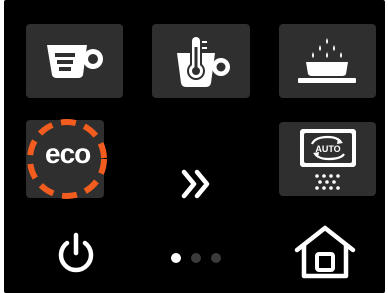 Image resolution: width=388 pixels, height=293 pixels. What do you see at coordinates (203, 61) in the screenshot?
I see `cup-thermometer-icon` at bounding box center [203, 61].